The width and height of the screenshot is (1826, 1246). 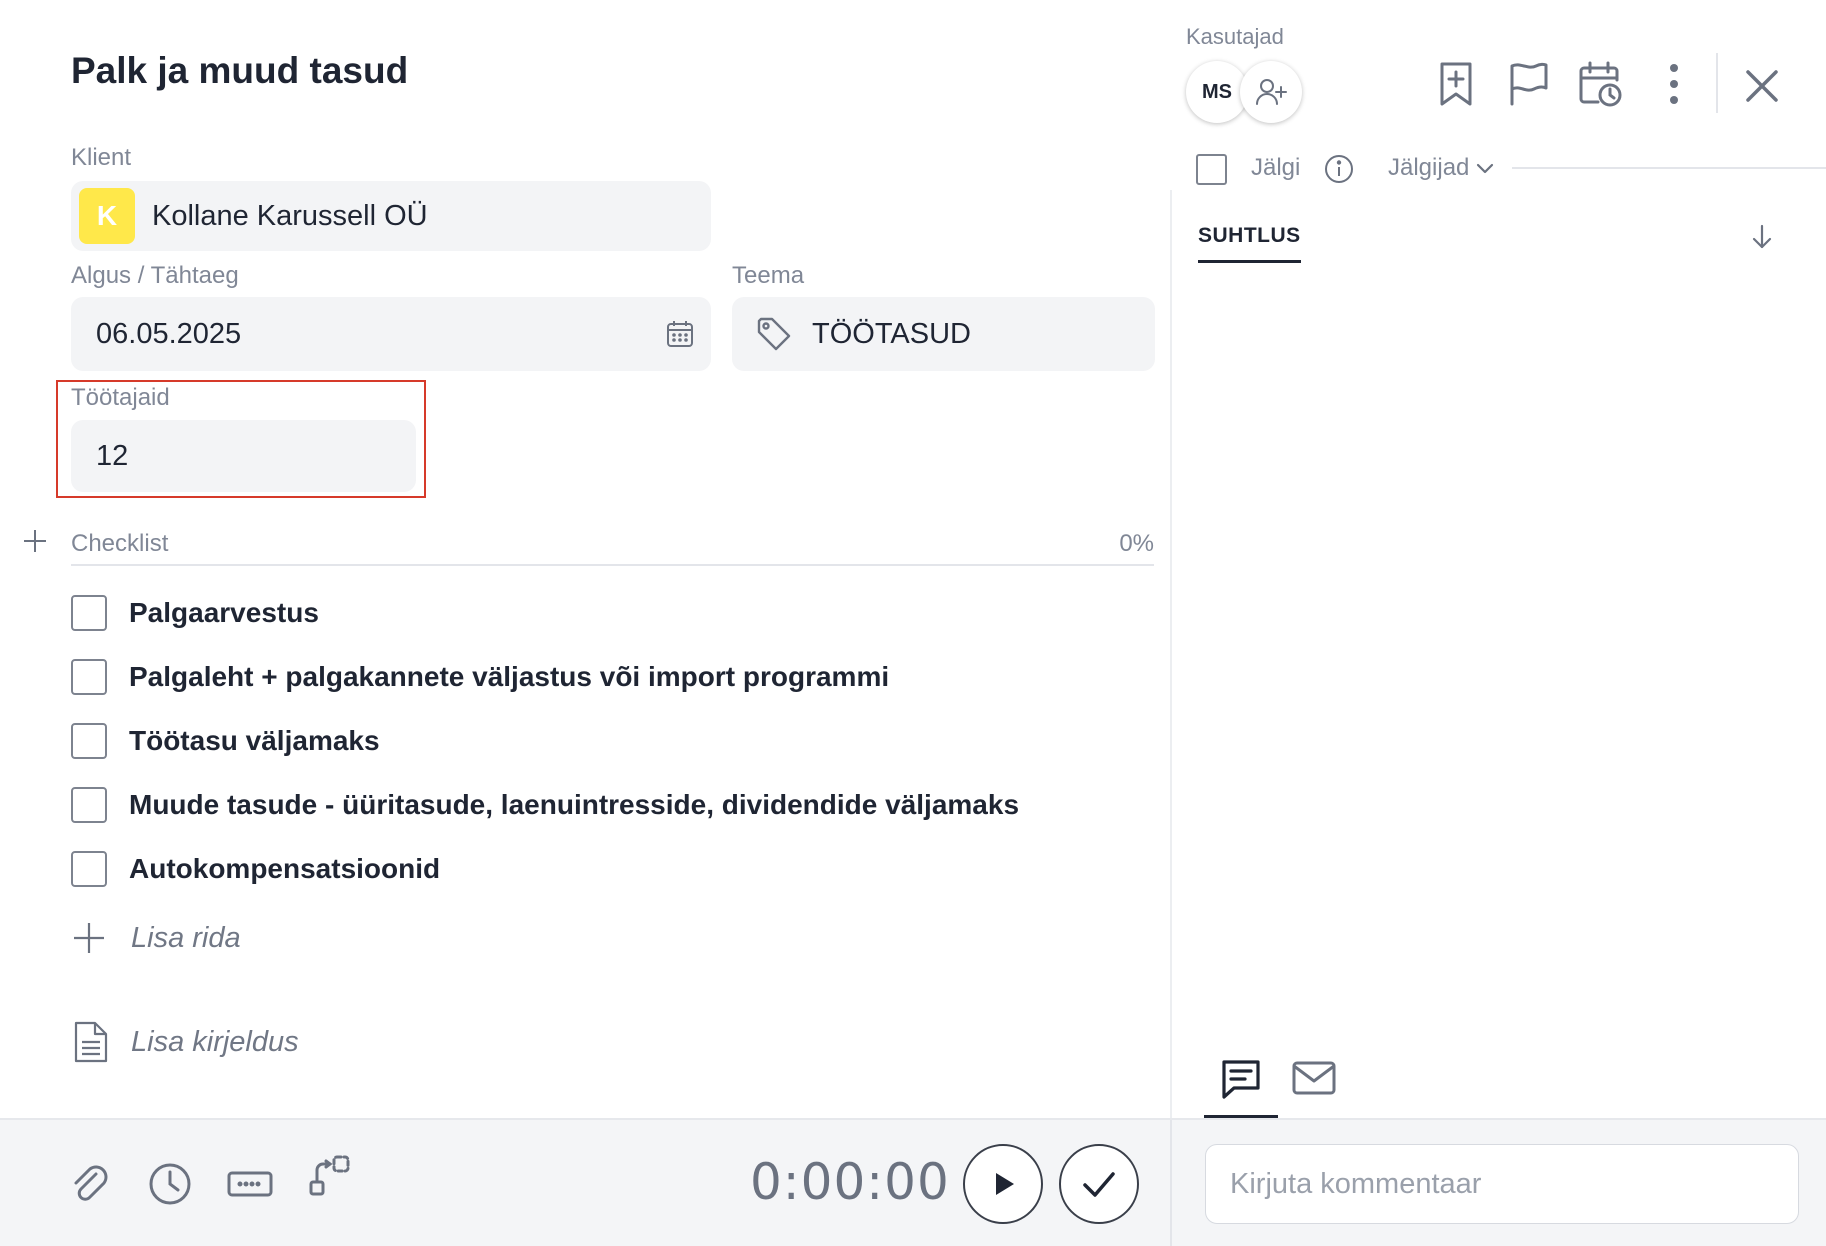 What do you see at coordinates (120, 543) in the screenshot?
I see `checklist-label: Checklist` at bounding box center [120, 543].